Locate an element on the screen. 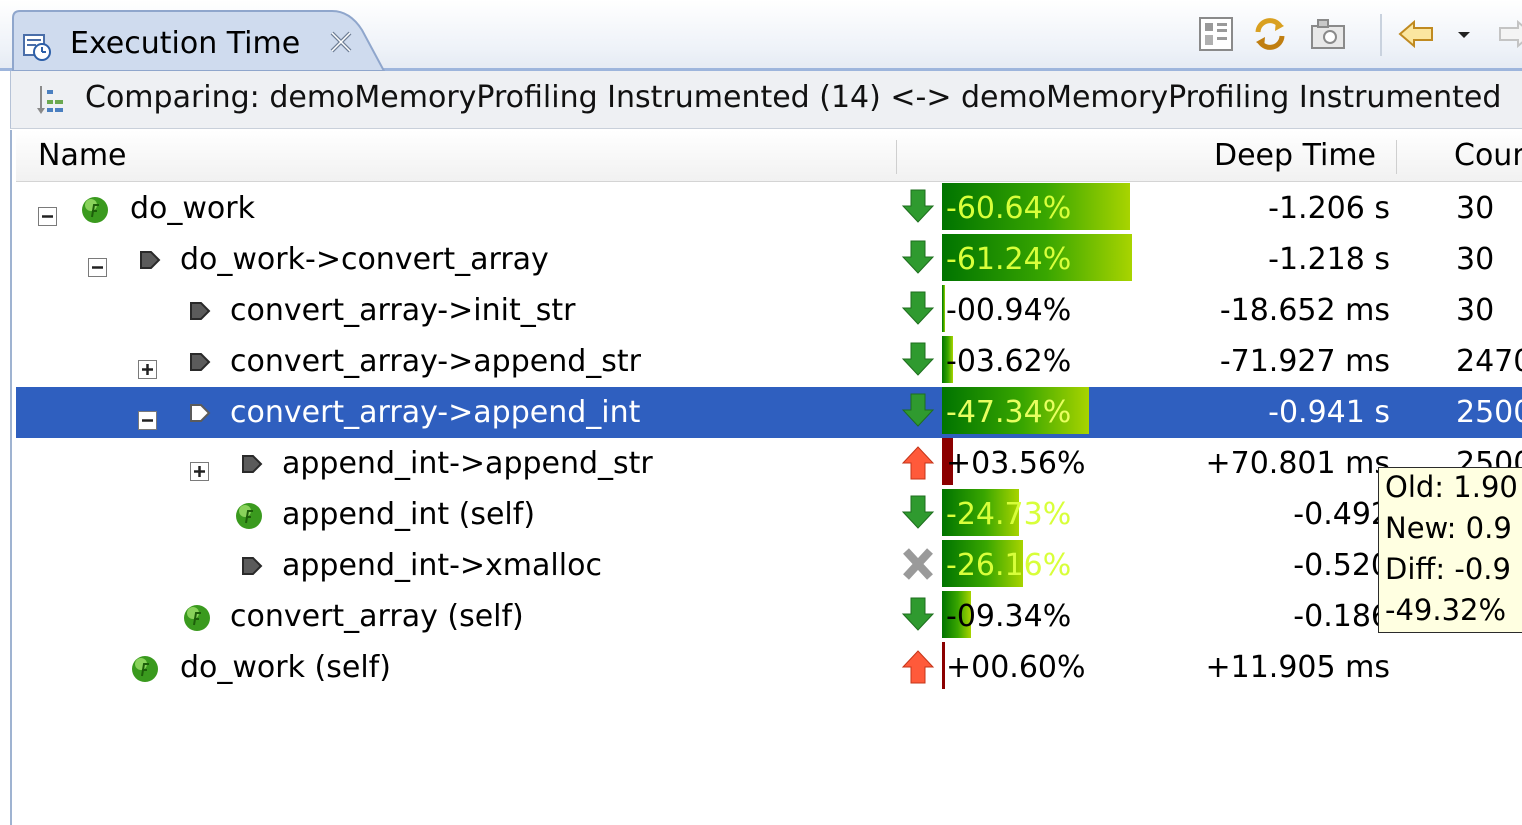  stopwatch-icon is located at coordinates (37, 47).